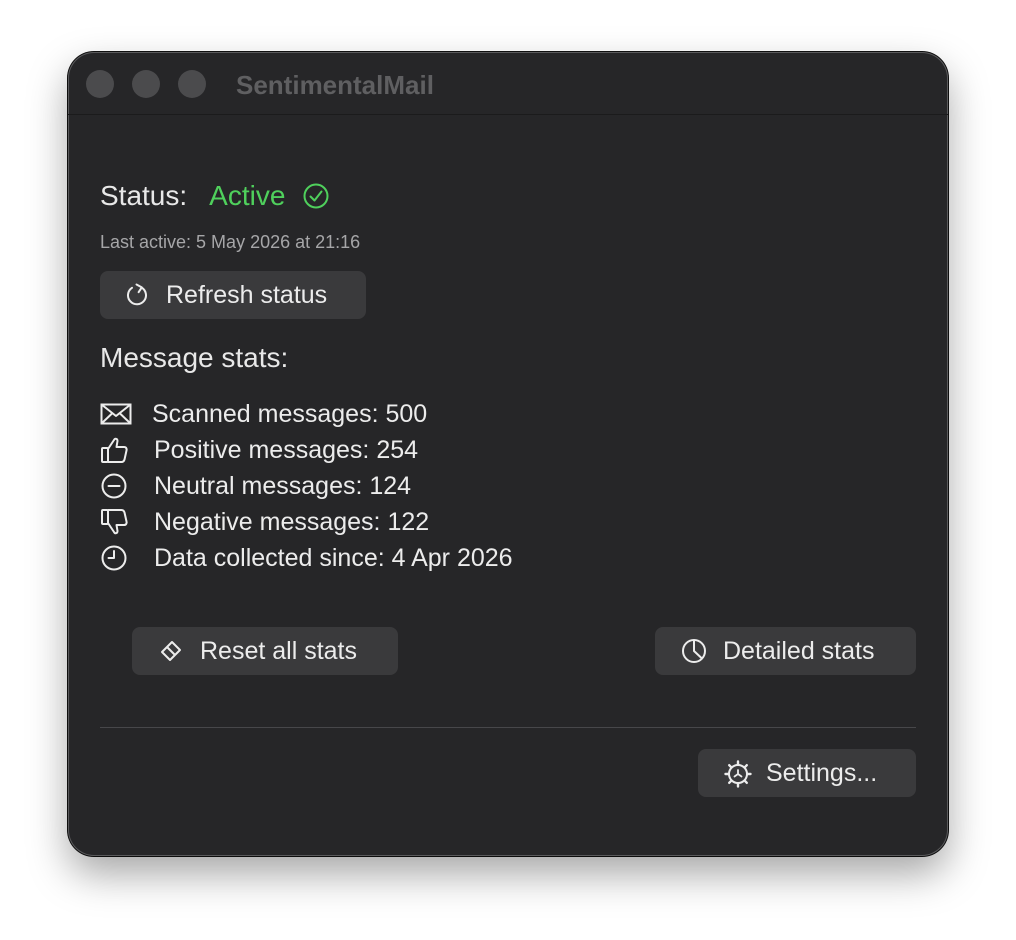  Describe the element at coordinates (192, 84) in the screenshot. I see `zoom-window-button` at that location.